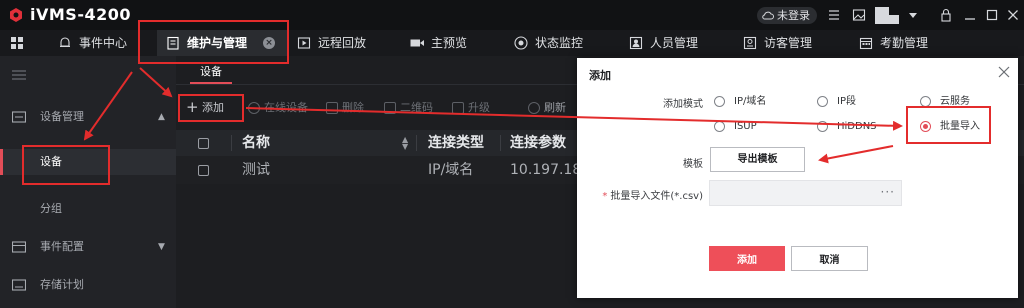 This screenshot has width=1024, height=308. Describe the element at coordinates (62, 116) in the screenshot. I see `sidebar-item-label: 设备管理` at that location.